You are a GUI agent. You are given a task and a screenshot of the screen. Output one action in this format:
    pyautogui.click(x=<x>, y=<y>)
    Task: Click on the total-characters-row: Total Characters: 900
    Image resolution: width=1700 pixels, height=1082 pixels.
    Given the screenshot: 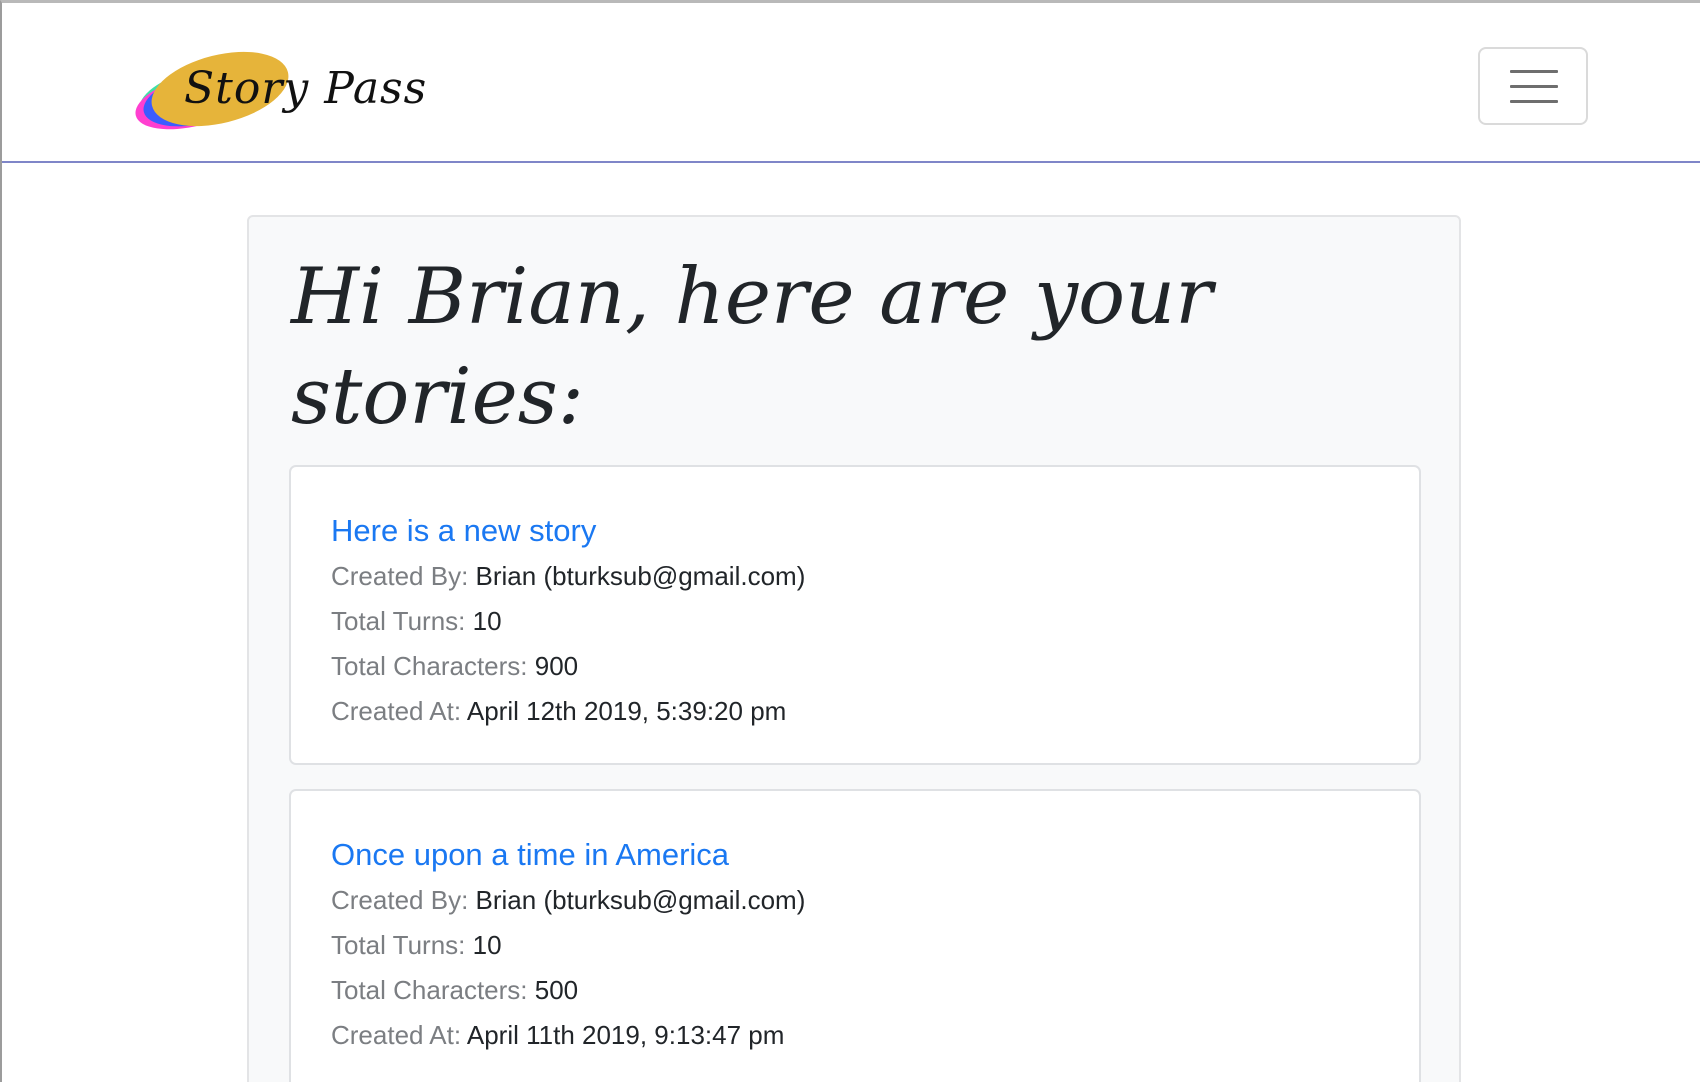 What is the action you would take?
    pyautogui.click(x=454, y=666)
    